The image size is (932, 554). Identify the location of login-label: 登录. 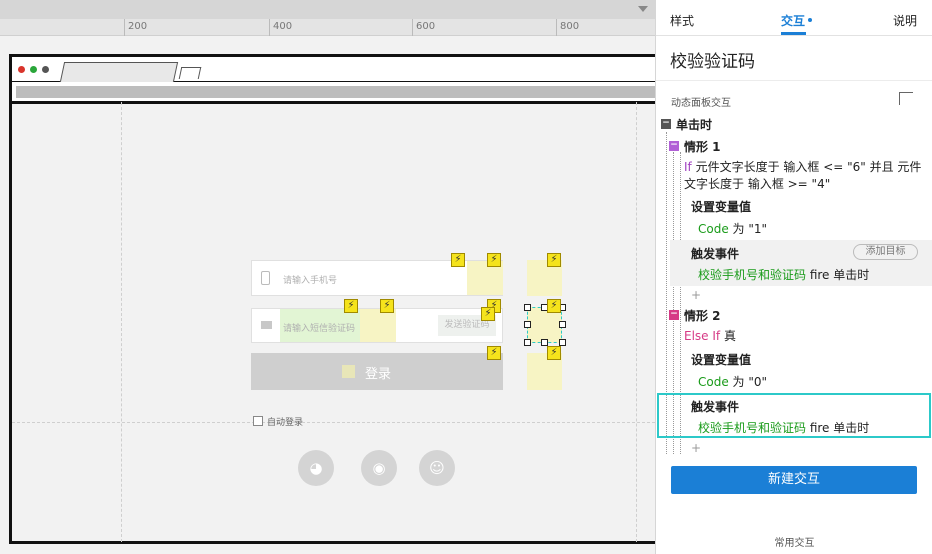
(378, 374).